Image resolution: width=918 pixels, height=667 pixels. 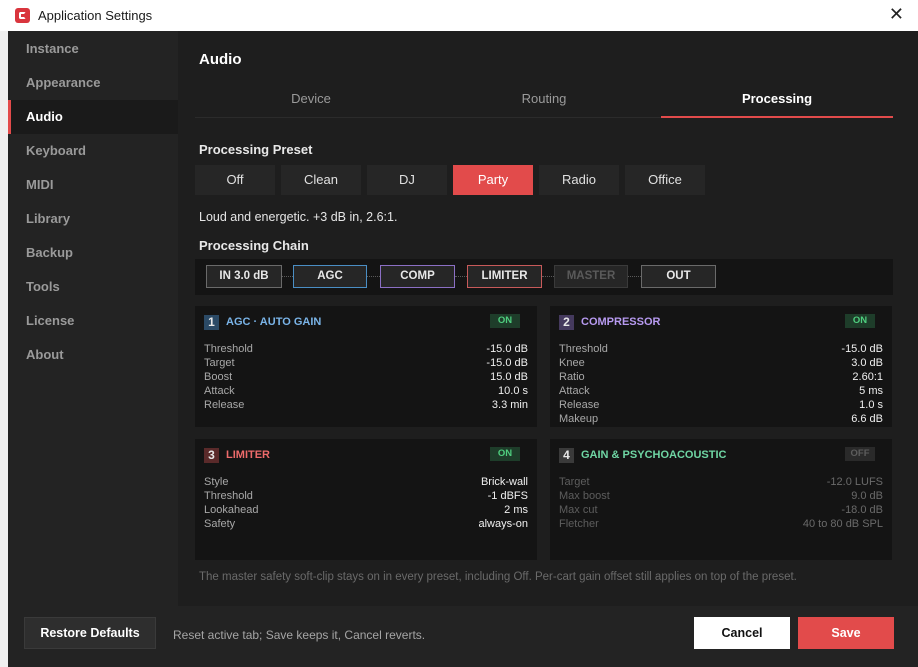 What do you see at coordinates (254, 245) in the screenshot?
I see `chain-section-label: Processing Chain` at bounding box center [254, 245].